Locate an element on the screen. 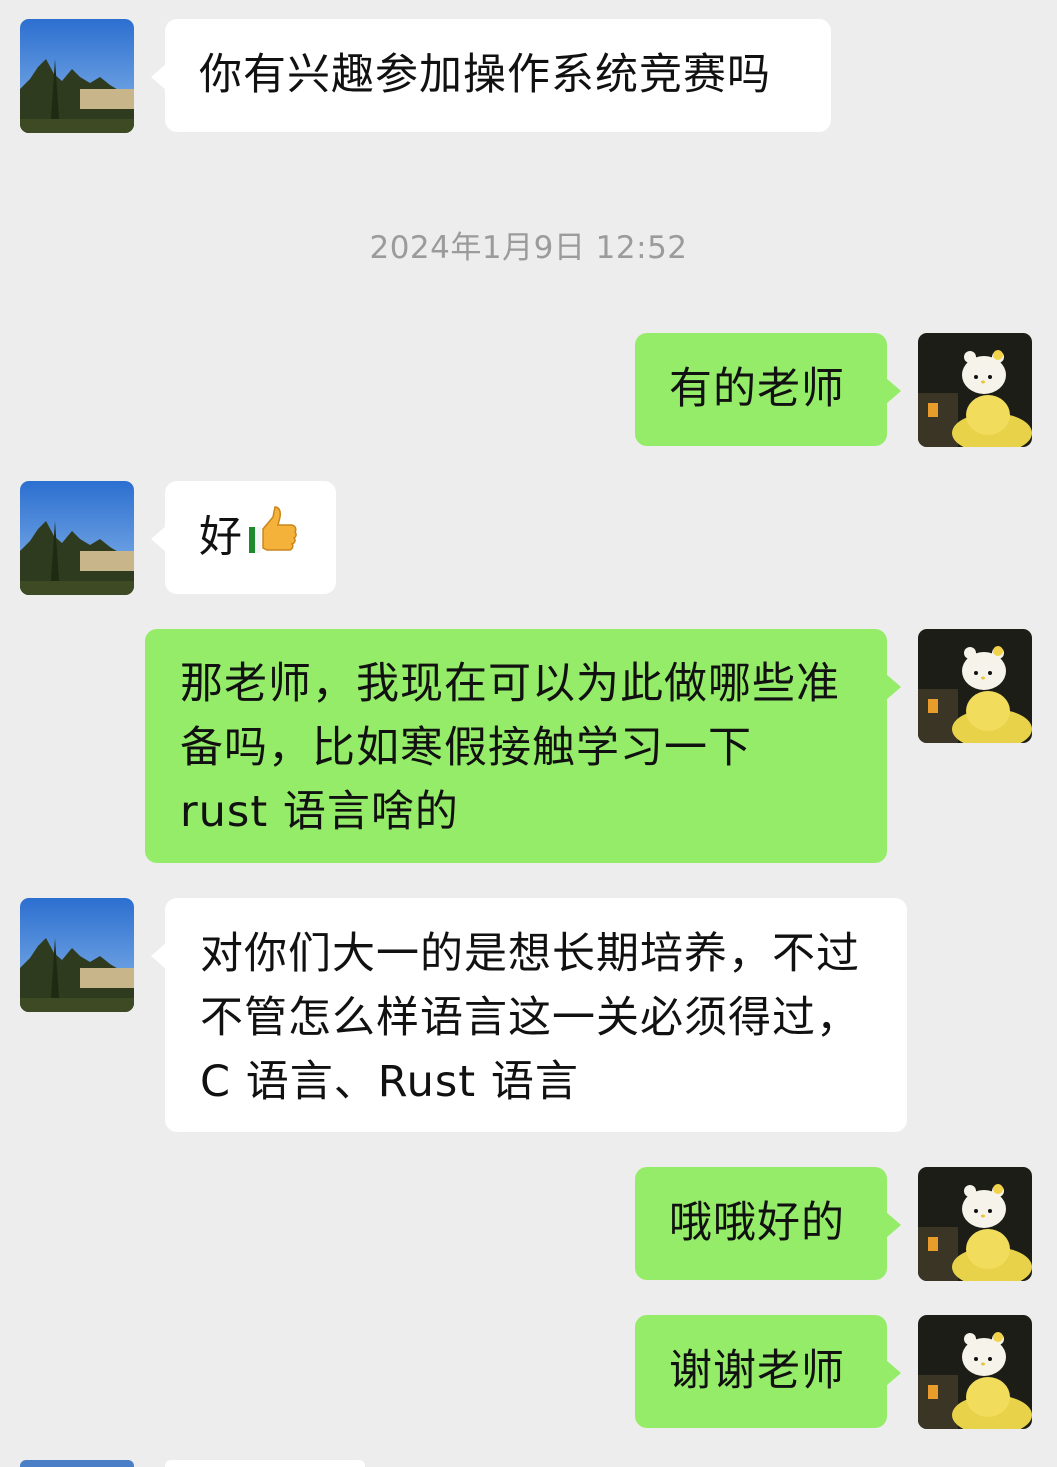  message-bubble-outgoing: 谢谢老师 is located at coordinates (768, 1371).